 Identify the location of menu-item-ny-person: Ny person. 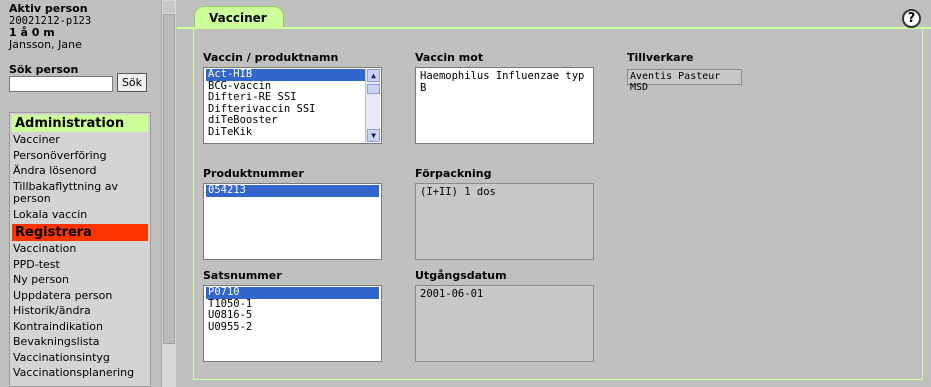
(80, 280).